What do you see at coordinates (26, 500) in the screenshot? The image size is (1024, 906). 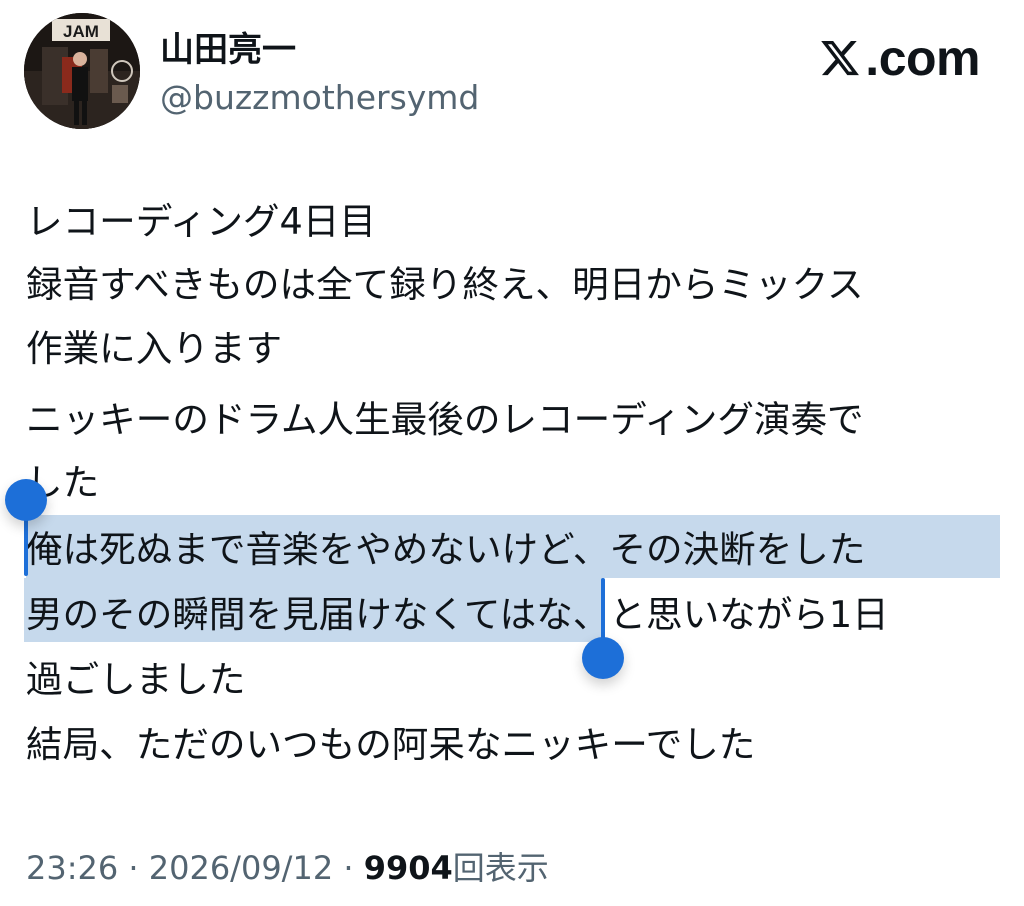 I see `selection-start-handle` at bounding box center [26, 500].